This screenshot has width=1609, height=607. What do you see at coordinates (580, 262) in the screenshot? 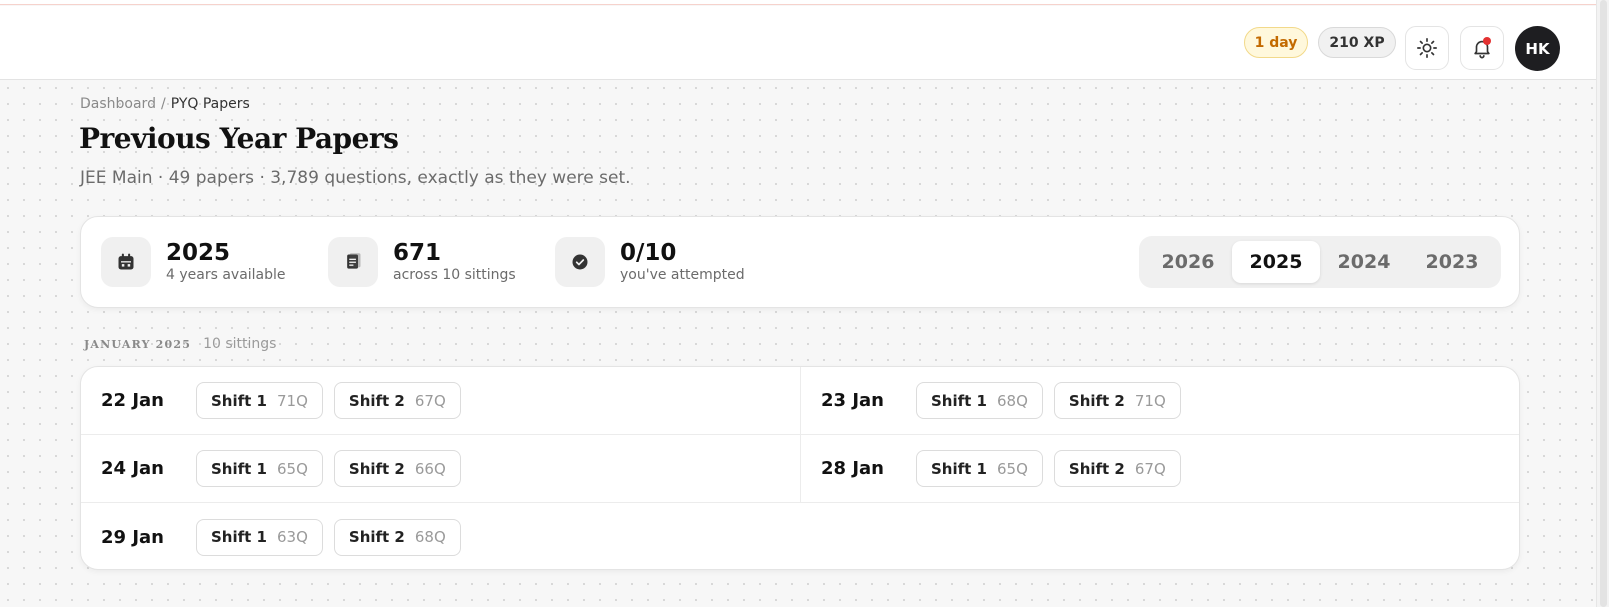
I see `check-circle-icon` at bounding box center [580, 262].